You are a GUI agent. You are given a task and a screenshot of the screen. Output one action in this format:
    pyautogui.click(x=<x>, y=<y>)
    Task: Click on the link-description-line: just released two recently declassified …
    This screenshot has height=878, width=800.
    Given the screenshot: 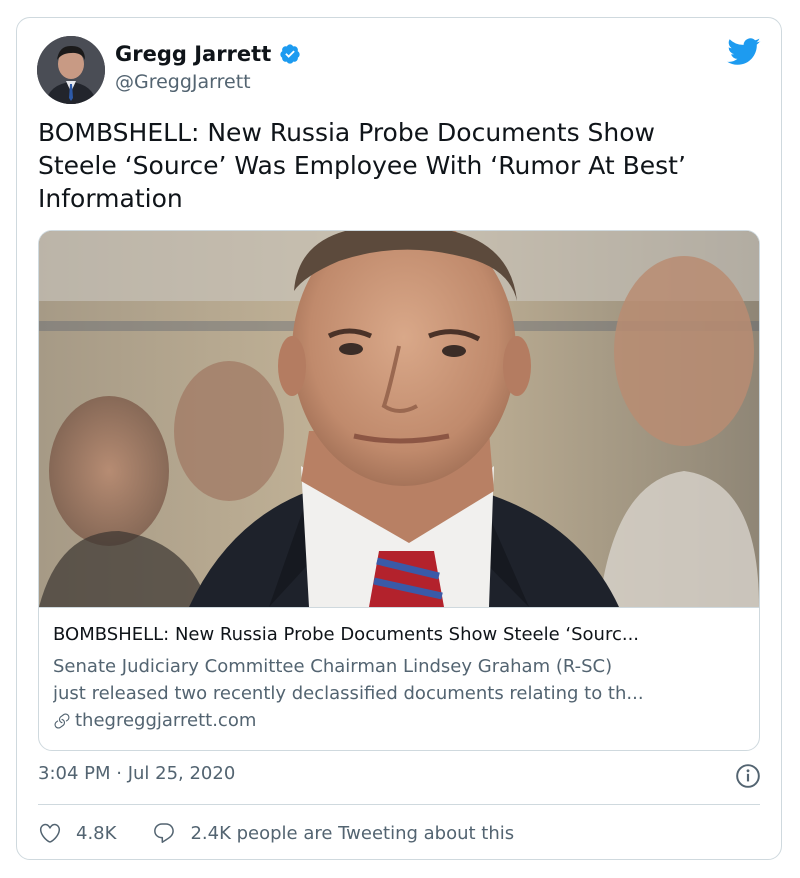 What is the action you would take?
    pyautogui.click(x=348, y=693)
    